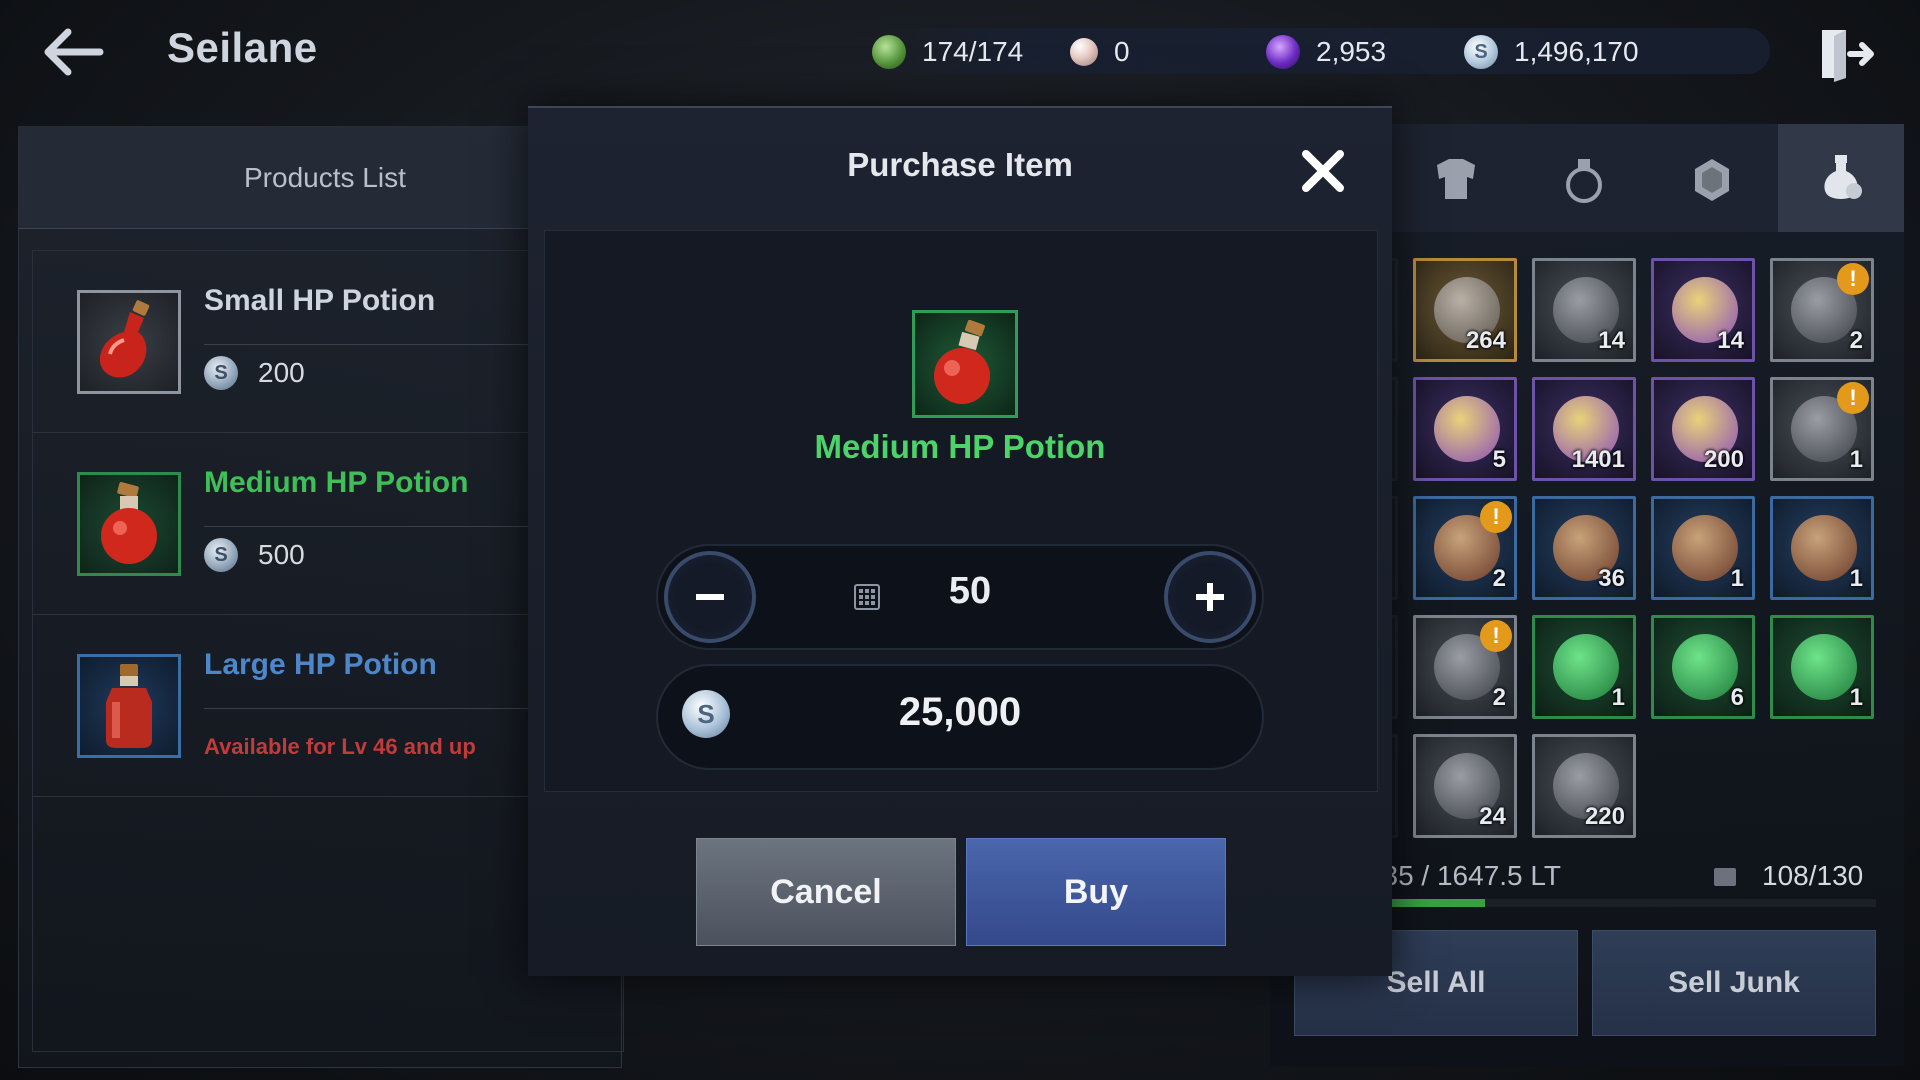 The image size is (1920, 1080). I want to click on product-price: S 200, so click(254, 373).